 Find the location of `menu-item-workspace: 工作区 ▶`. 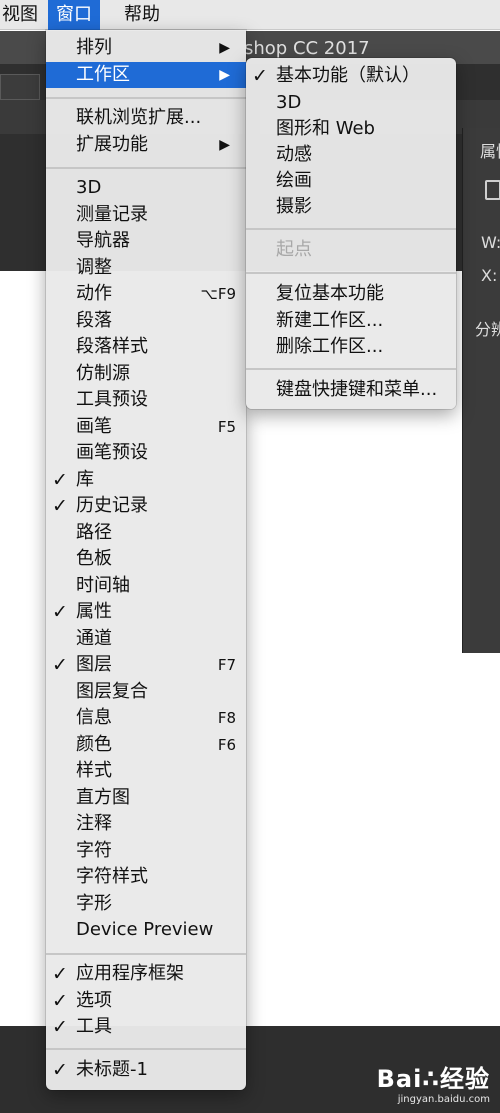

menu-item-workspace: 工作区 ▶ is located at coordinates (146, 75).